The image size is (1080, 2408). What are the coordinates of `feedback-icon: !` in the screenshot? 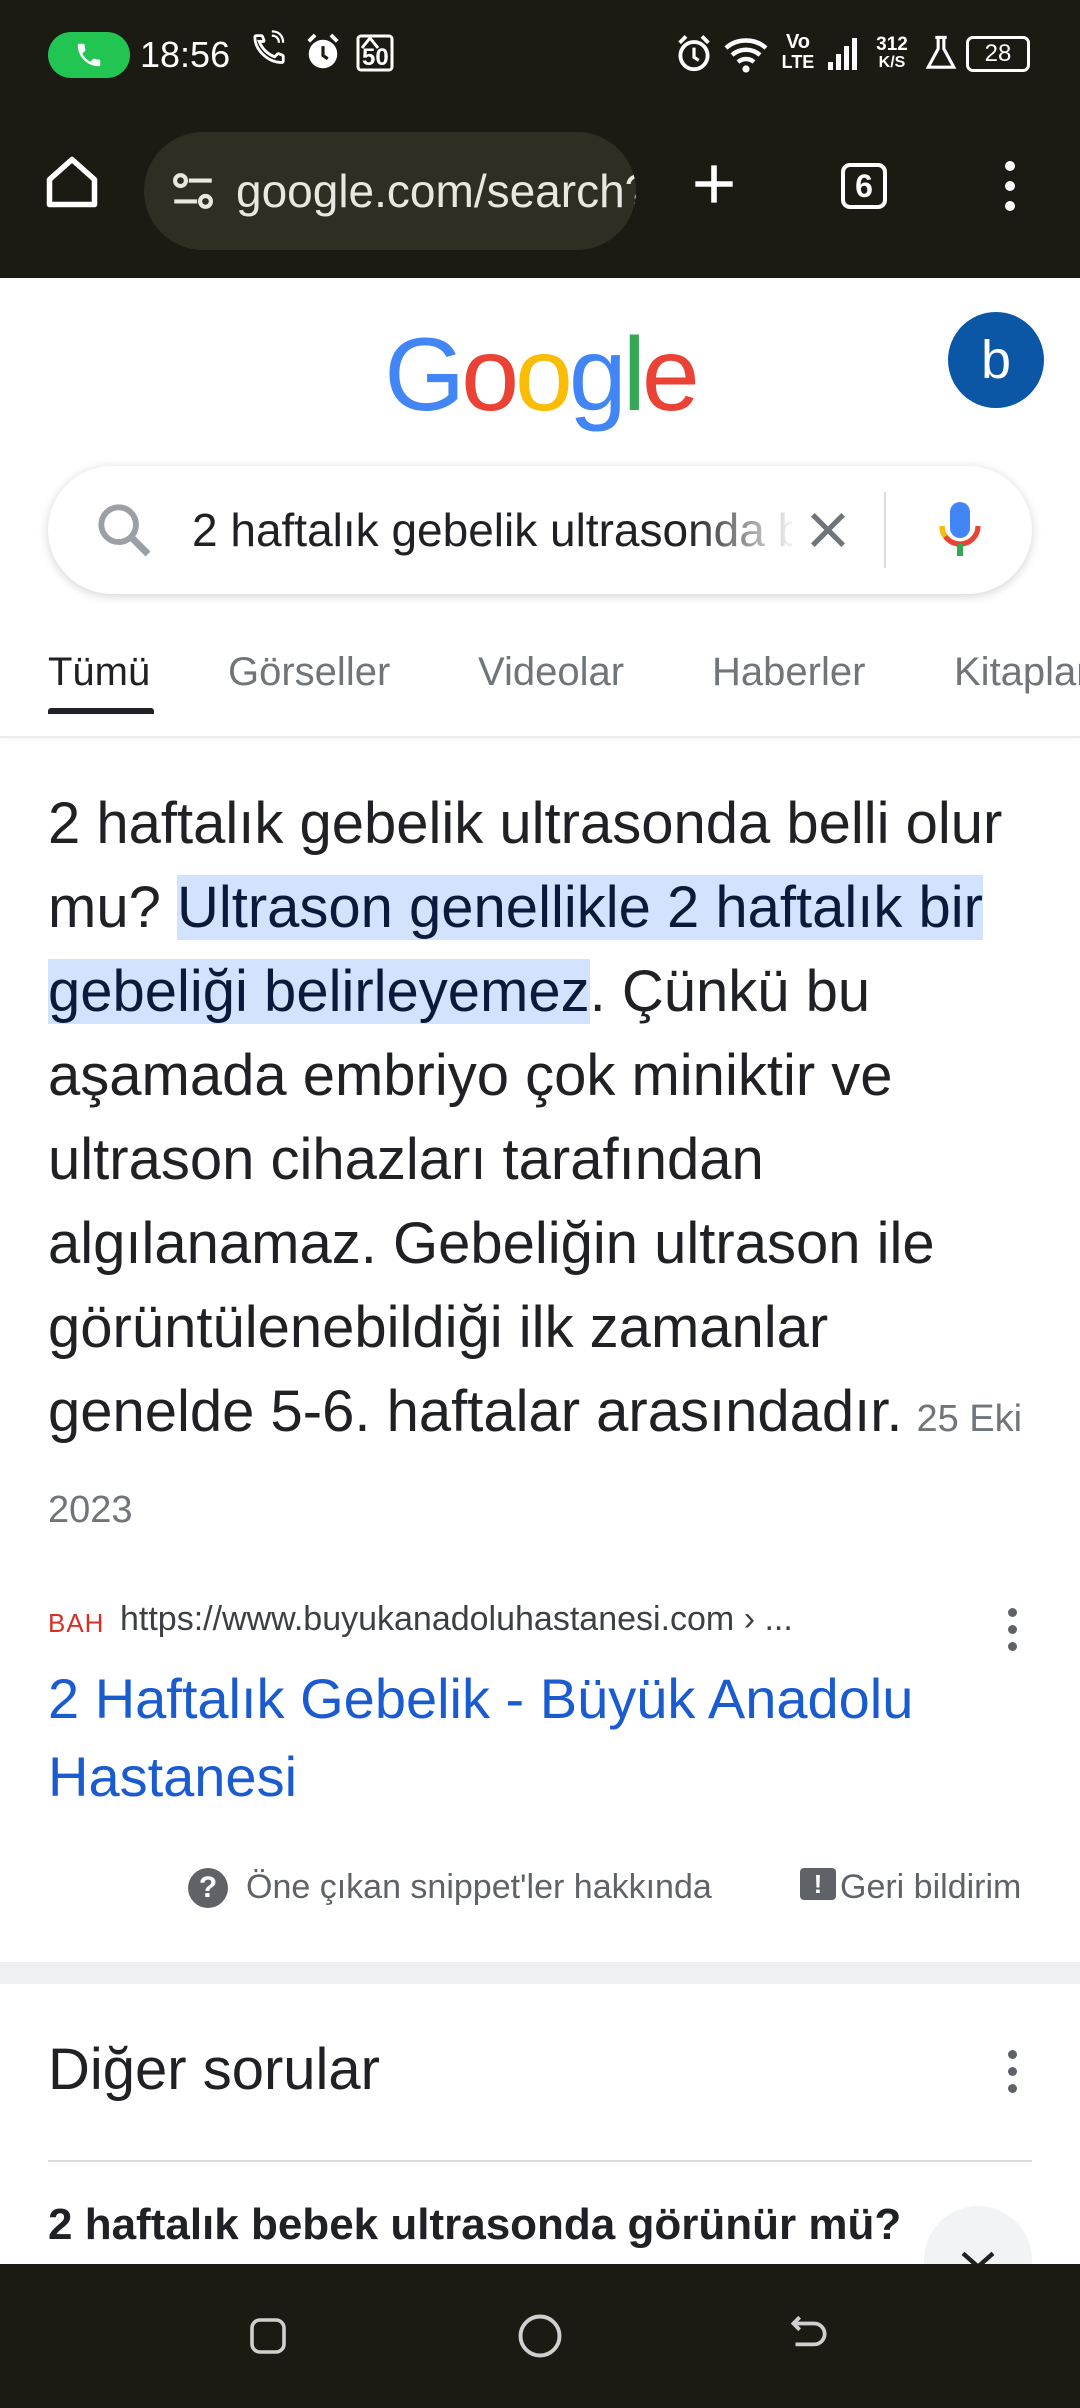 It's located at (818, 1884).